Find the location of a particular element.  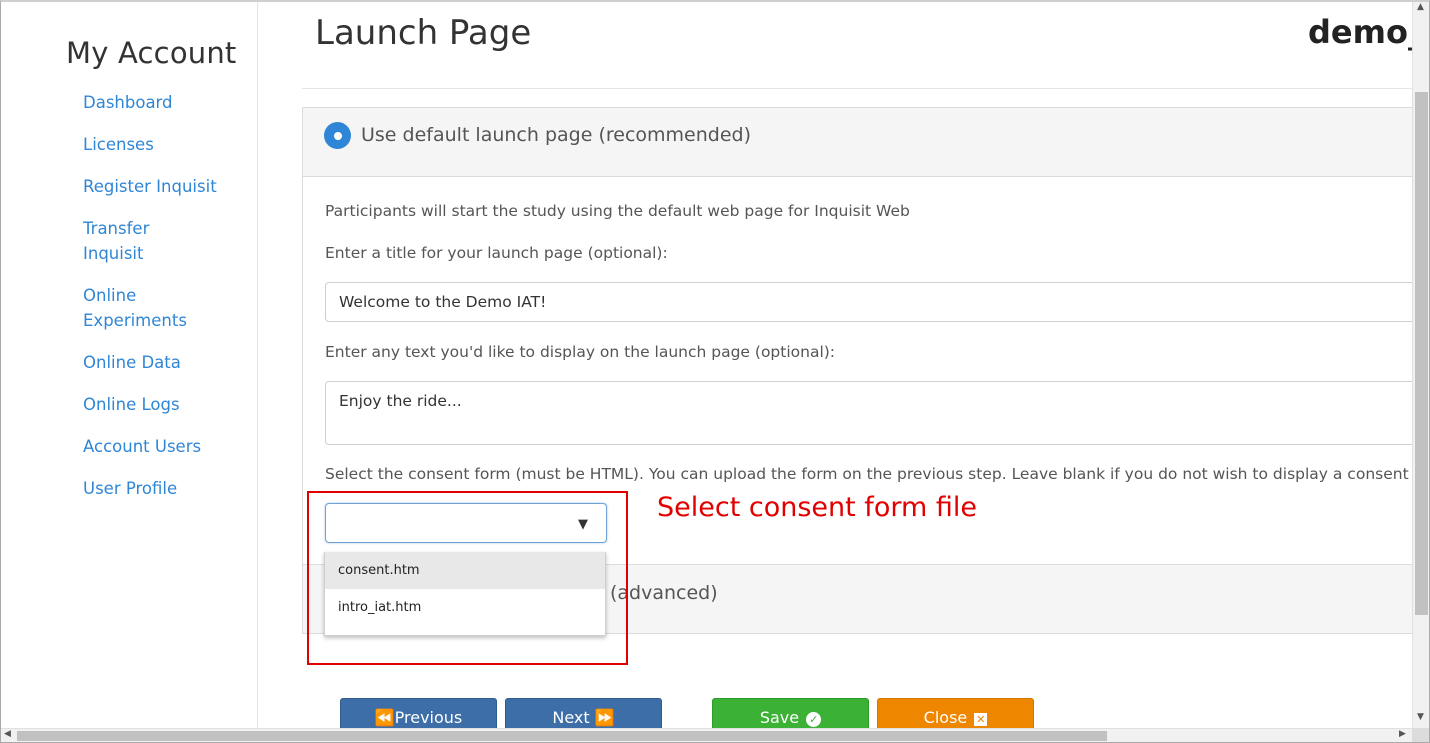

sidebar-item-dashboard: Dashboard is located at coordinates (163, 102).